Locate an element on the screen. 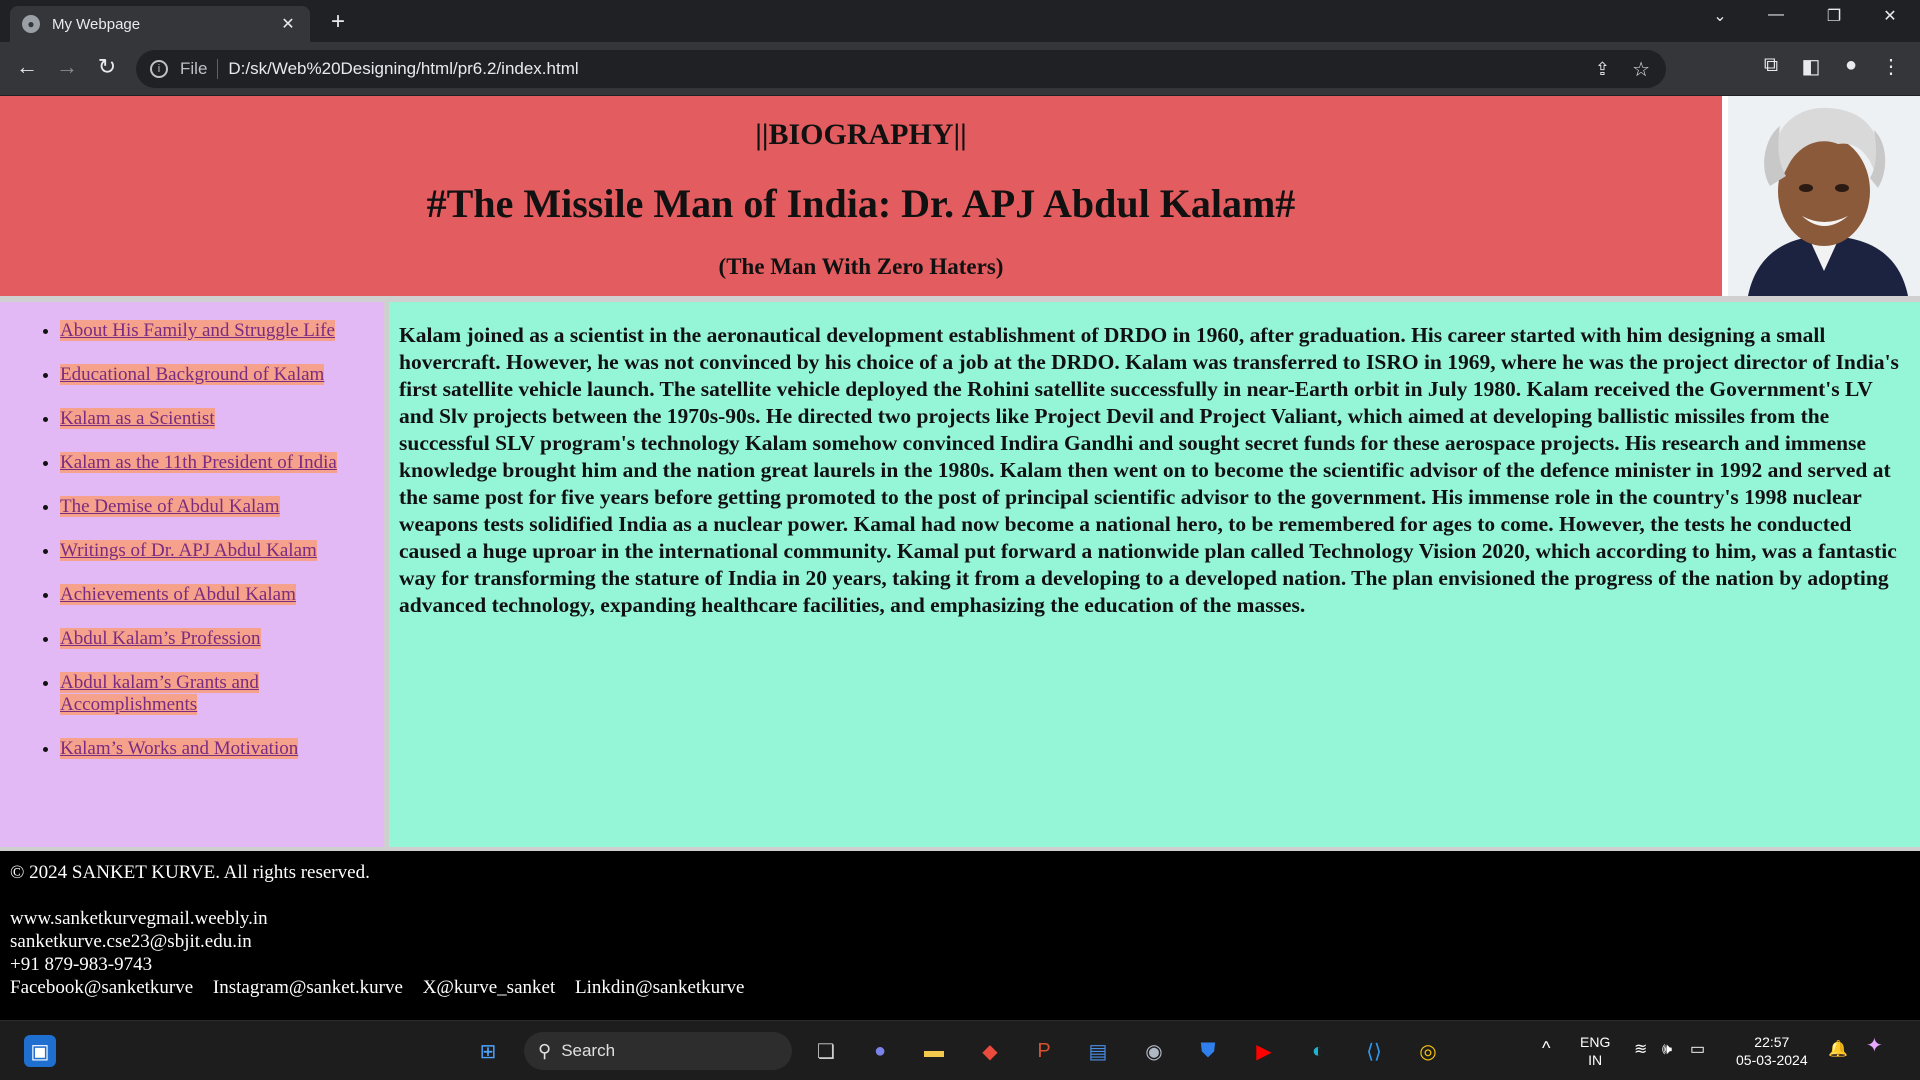 The image size is (1920, 1080). language-code: ENG is located at coordinates (1595, 1042).